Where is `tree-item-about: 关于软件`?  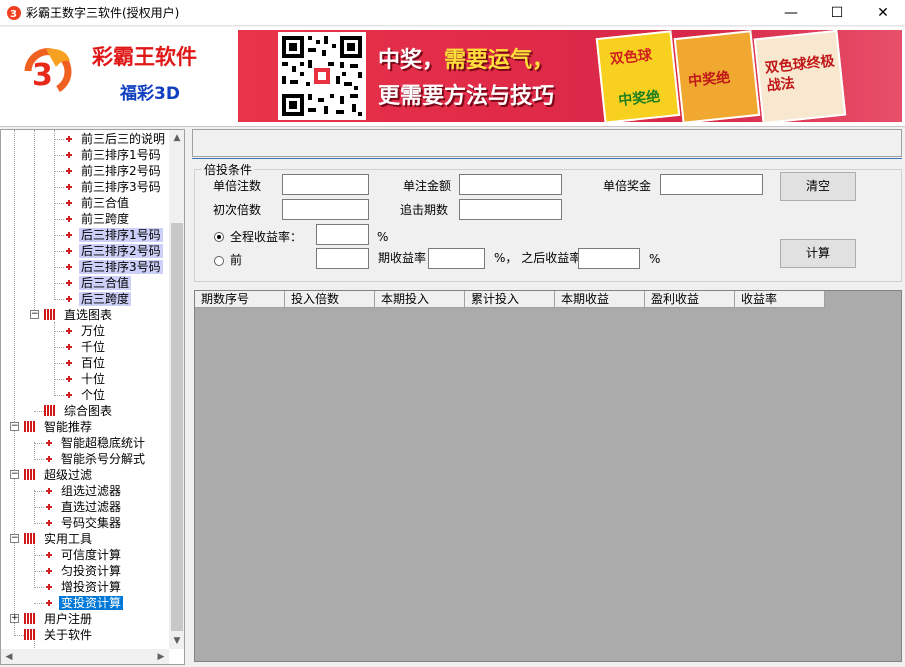
tree-item-about: 关于软件 is located at coordinates (54, 635).